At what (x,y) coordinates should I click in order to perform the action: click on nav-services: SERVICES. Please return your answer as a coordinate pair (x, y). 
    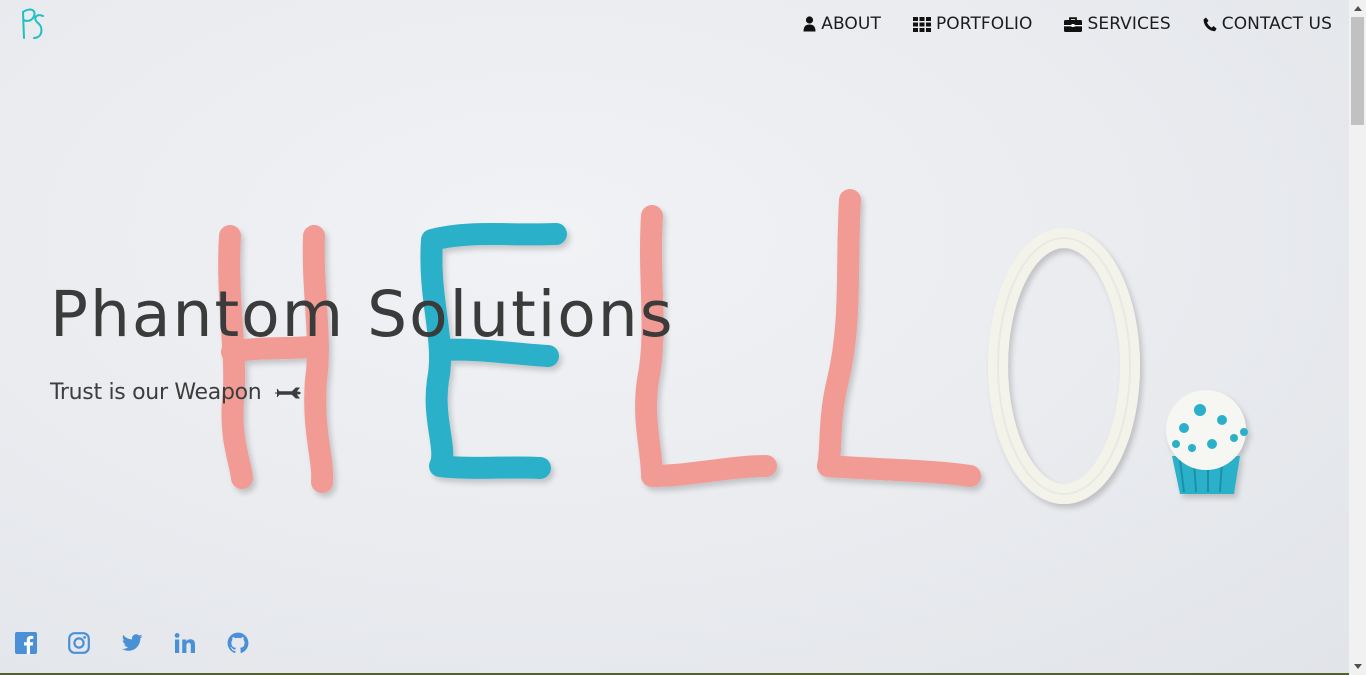
    Looking at the image, I should click on (1117, 24).